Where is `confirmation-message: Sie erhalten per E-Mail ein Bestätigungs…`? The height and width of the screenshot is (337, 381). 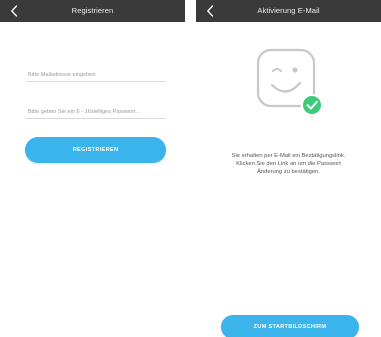 confirmation-message: Sie erhalten per E-Mail ein Bestätigungs… is located at coordinates (288, 164).